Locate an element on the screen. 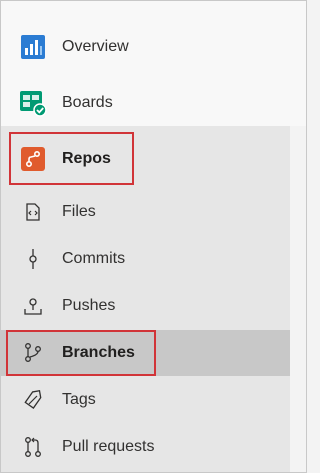 This screenshot has height=473, width=320. nav-item-label: Pull requests is located at coordinates (108, 446).